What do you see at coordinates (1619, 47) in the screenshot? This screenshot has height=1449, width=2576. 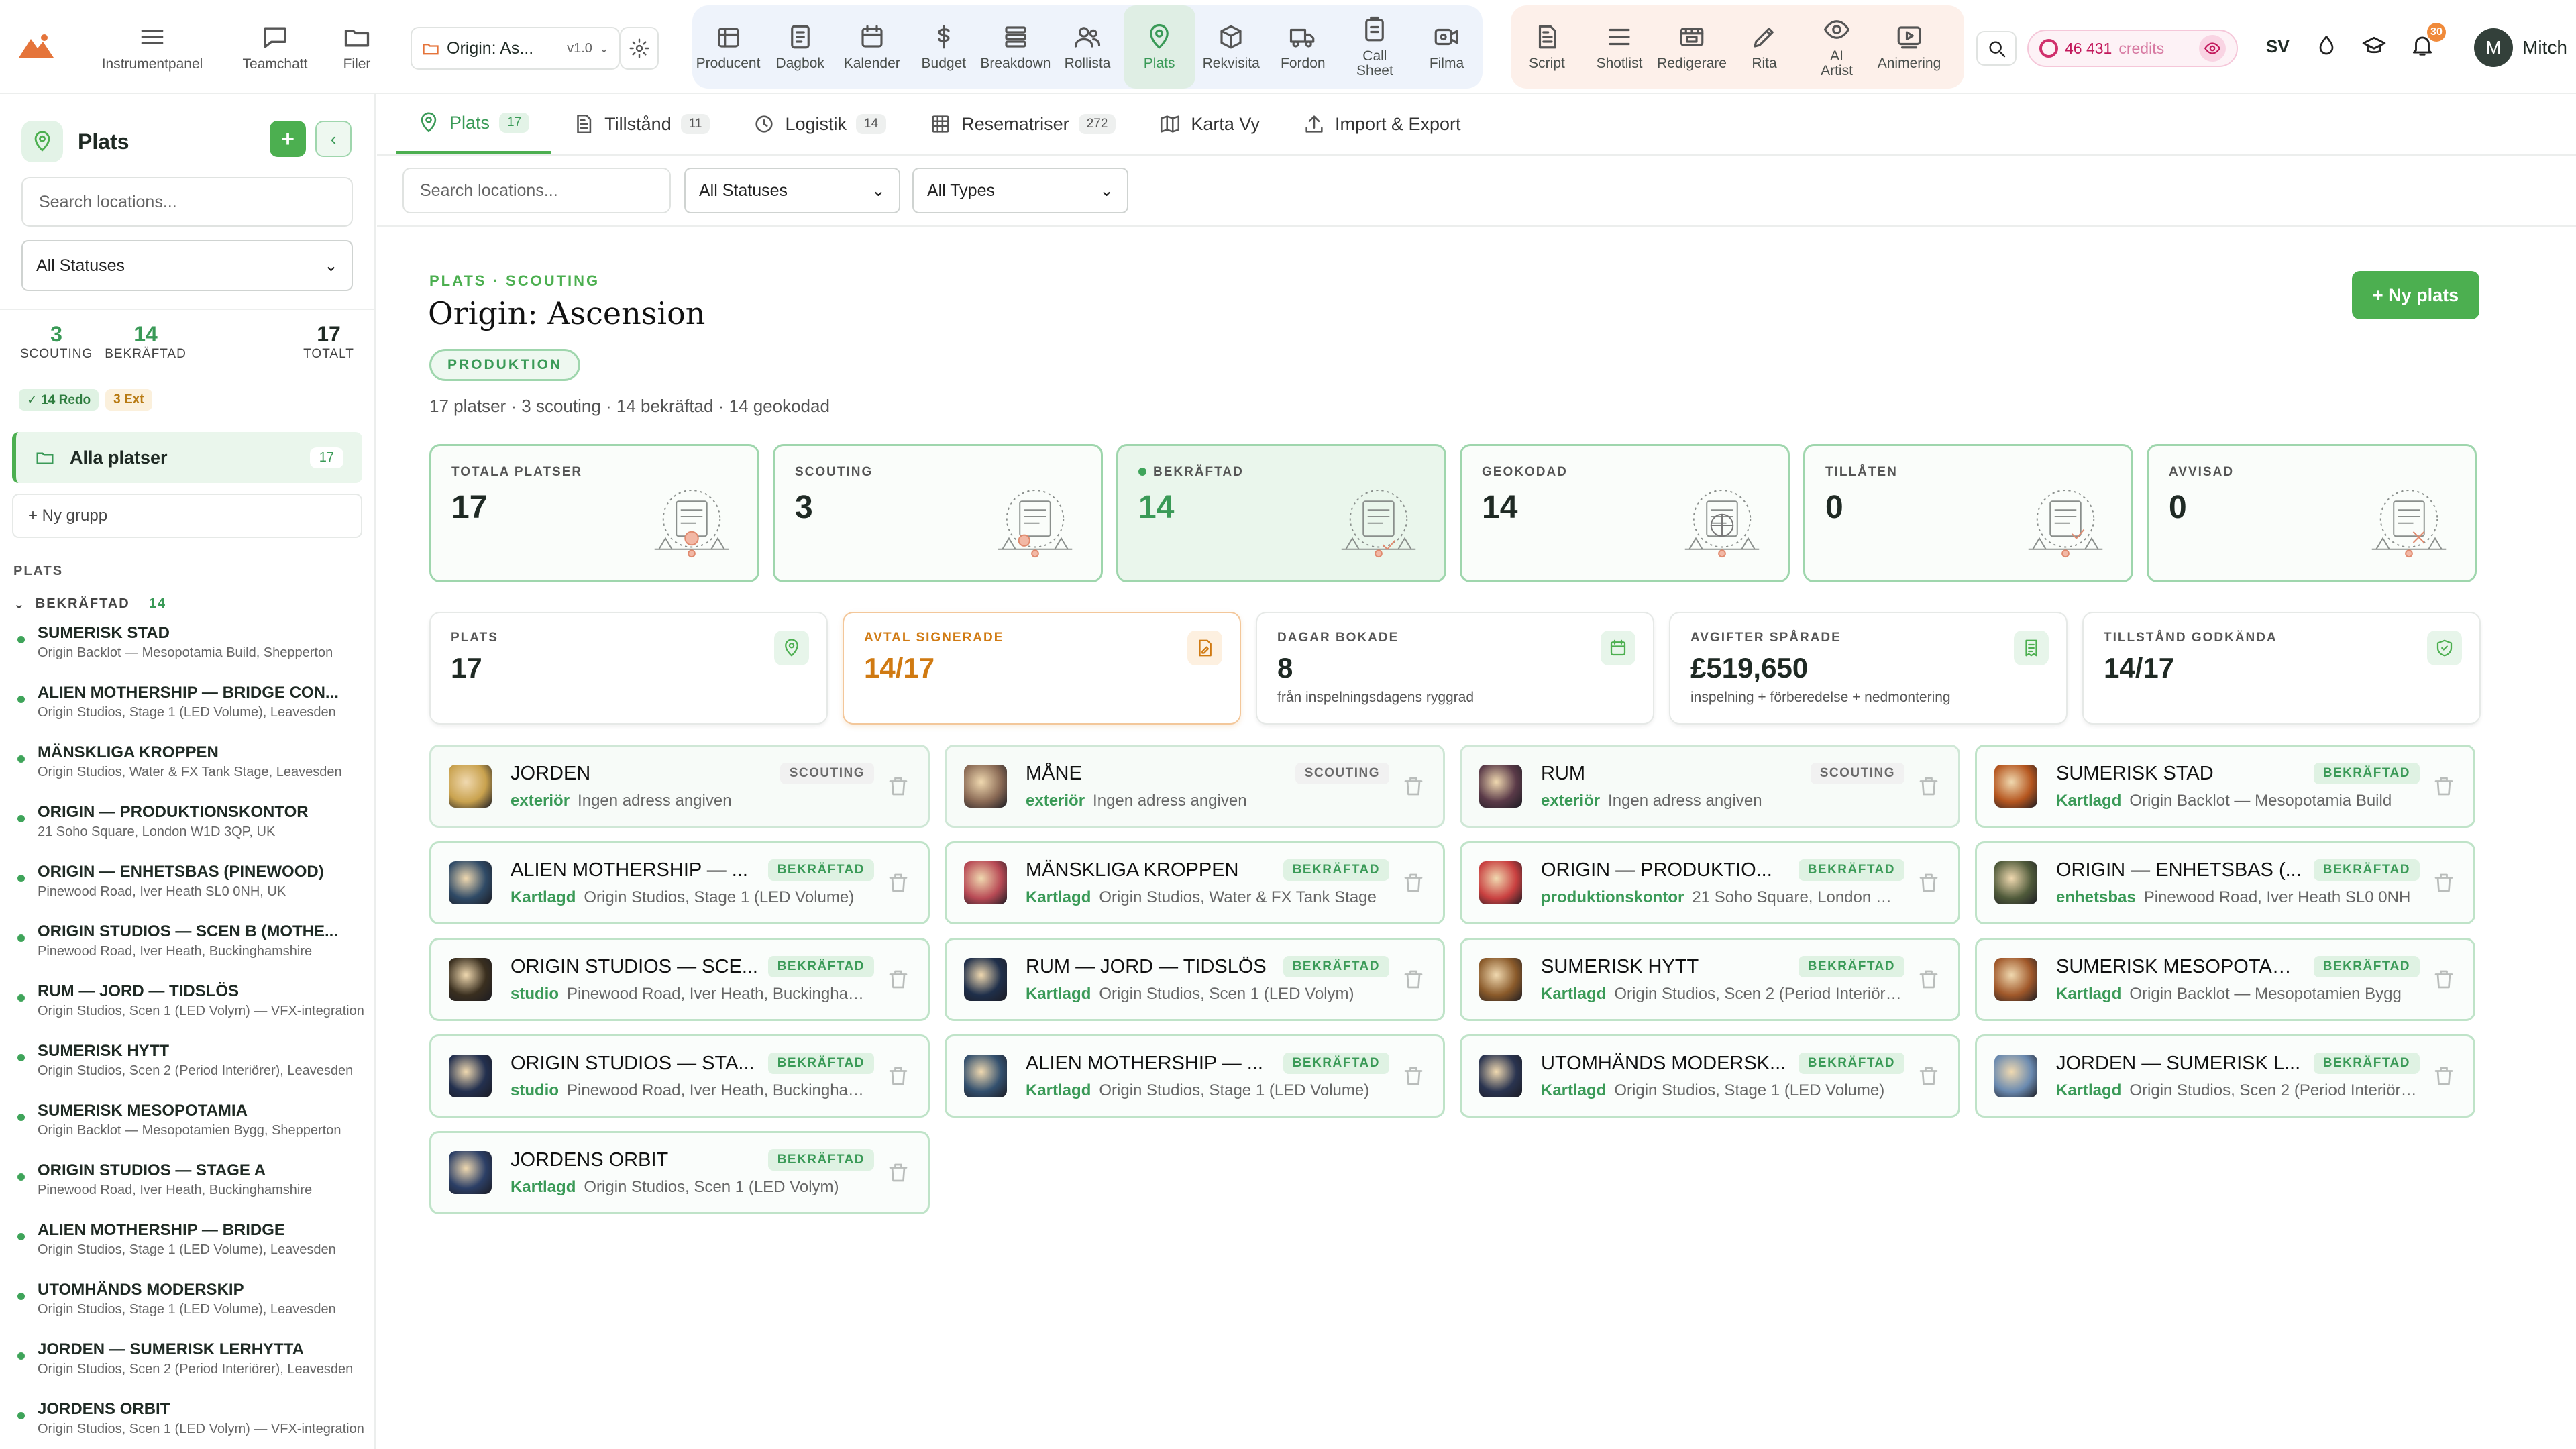 I see `creative-shotlist: Shotlist` at bounding box center [1619, 47].